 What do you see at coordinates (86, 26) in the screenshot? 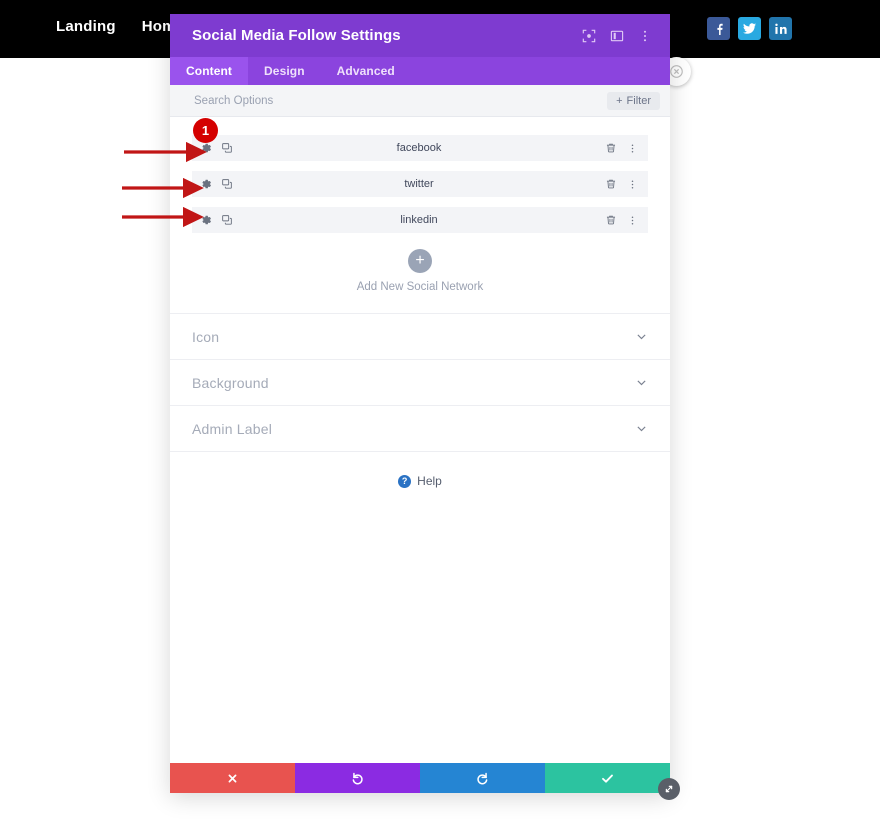
I see `nav-link-landing: Landing` at bounding box center [86, 26].